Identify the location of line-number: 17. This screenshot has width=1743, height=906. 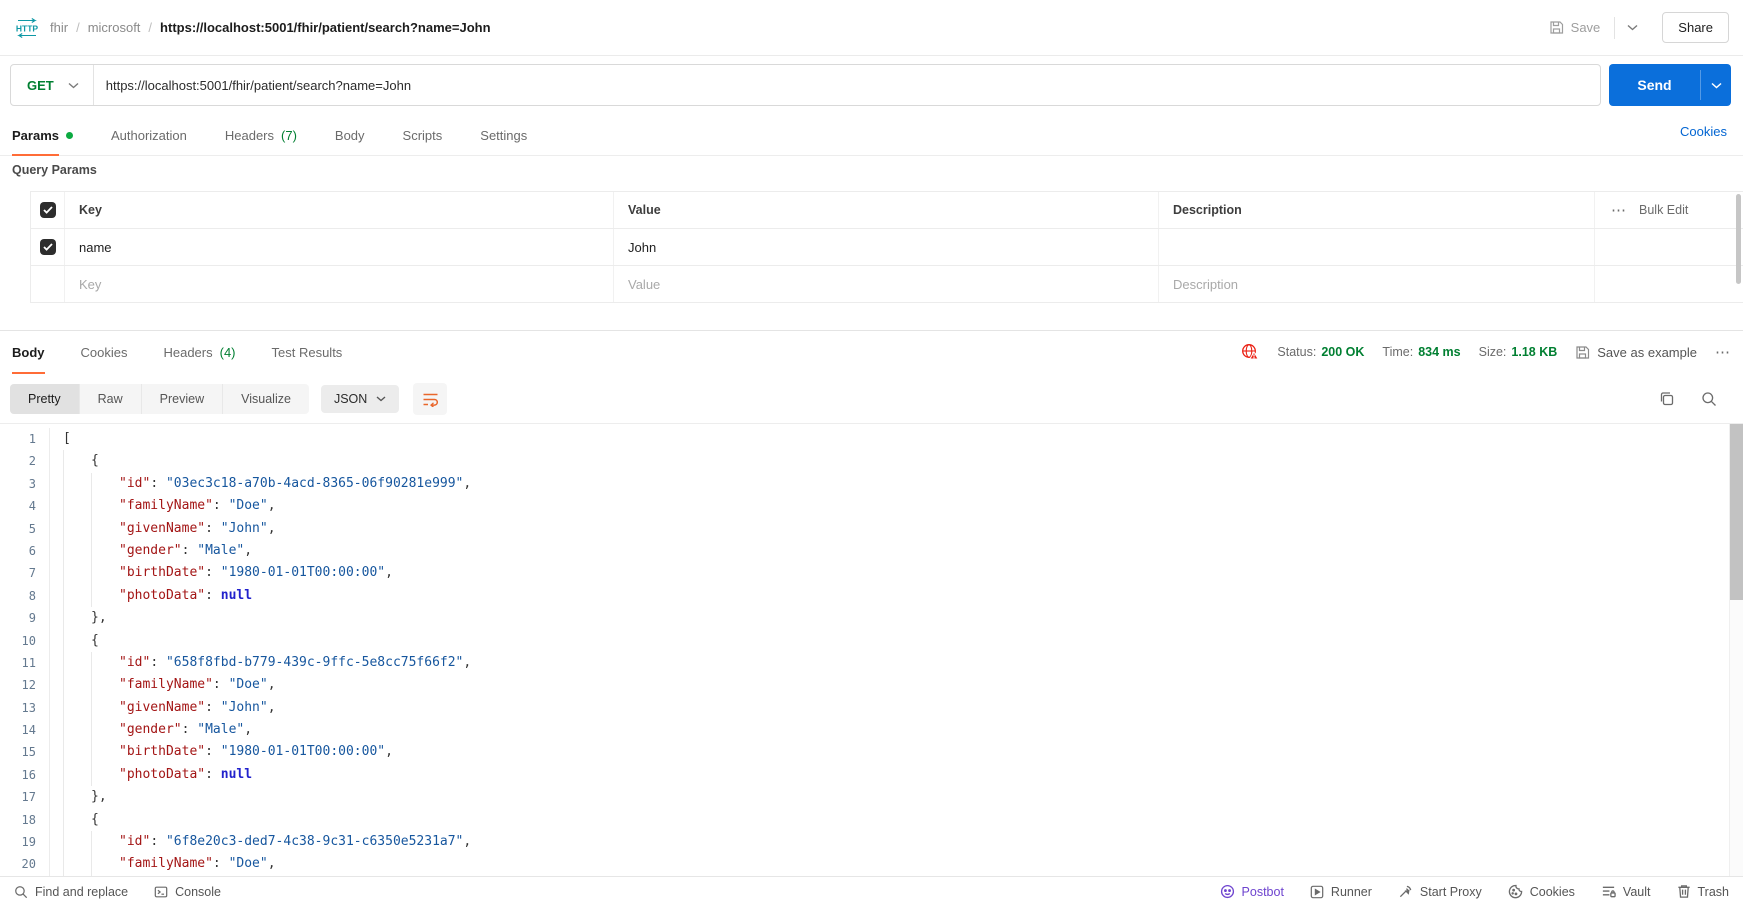
(25, 797).